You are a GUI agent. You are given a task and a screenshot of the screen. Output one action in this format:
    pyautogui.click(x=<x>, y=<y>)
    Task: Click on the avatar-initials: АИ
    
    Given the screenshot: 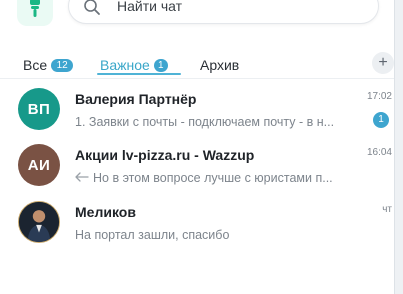 What is the action you would take?
    pyautogui.click(x=39, y=165)
    